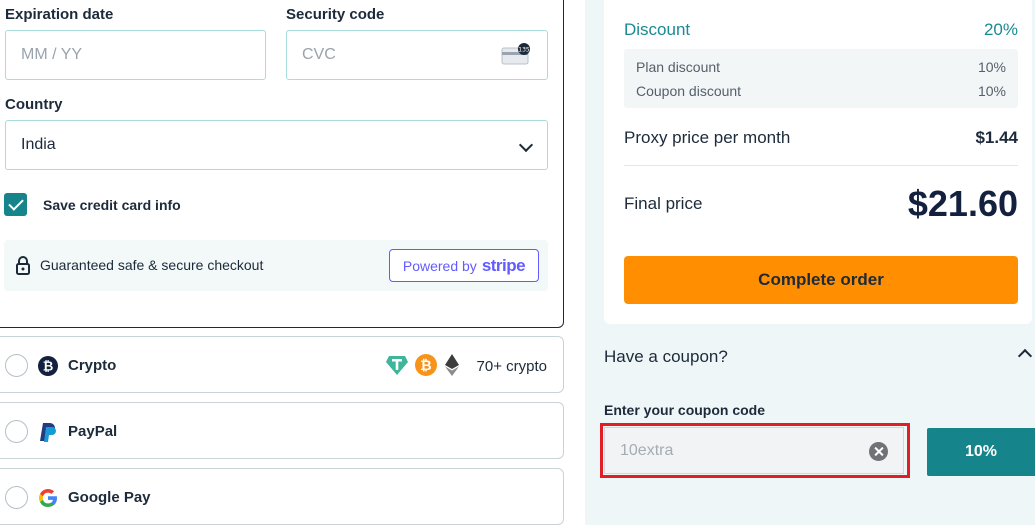 This screenshot has width=1035, height=525. Describe the element at coordinates (16, 431) in the screenshot. I see `paypal-radio` at that location.